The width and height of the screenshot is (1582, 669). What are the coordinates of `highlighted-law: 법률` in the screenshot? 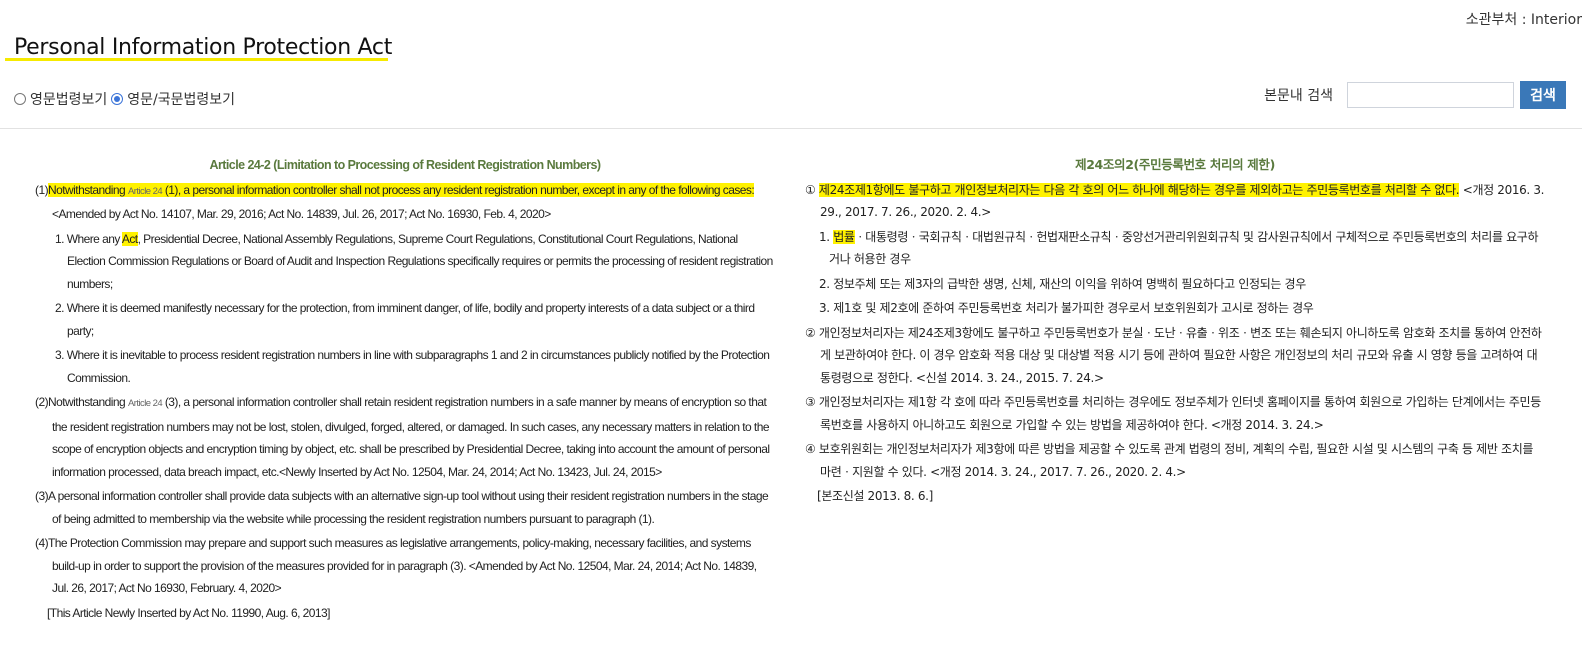 It's located at (844, 236).